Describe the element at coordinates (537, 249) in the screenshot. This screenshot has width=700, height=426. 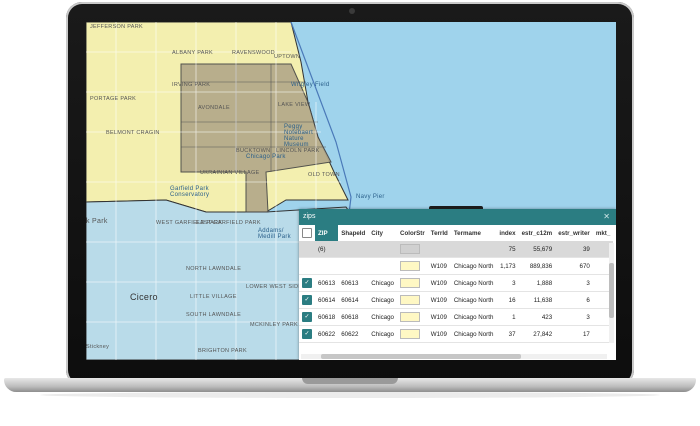
I see `aggregate-estr-c12m: 55,679` at that location.